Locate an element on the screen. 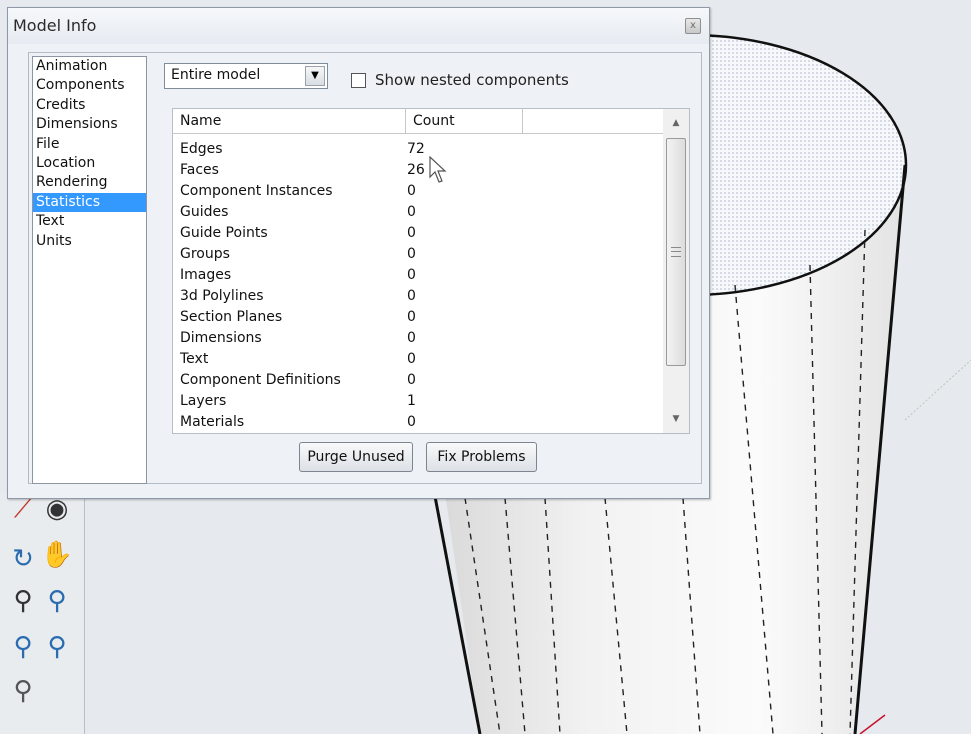 This screenshot has height=734, width=971. row-count: 72 is located at coordinates (416, 149).